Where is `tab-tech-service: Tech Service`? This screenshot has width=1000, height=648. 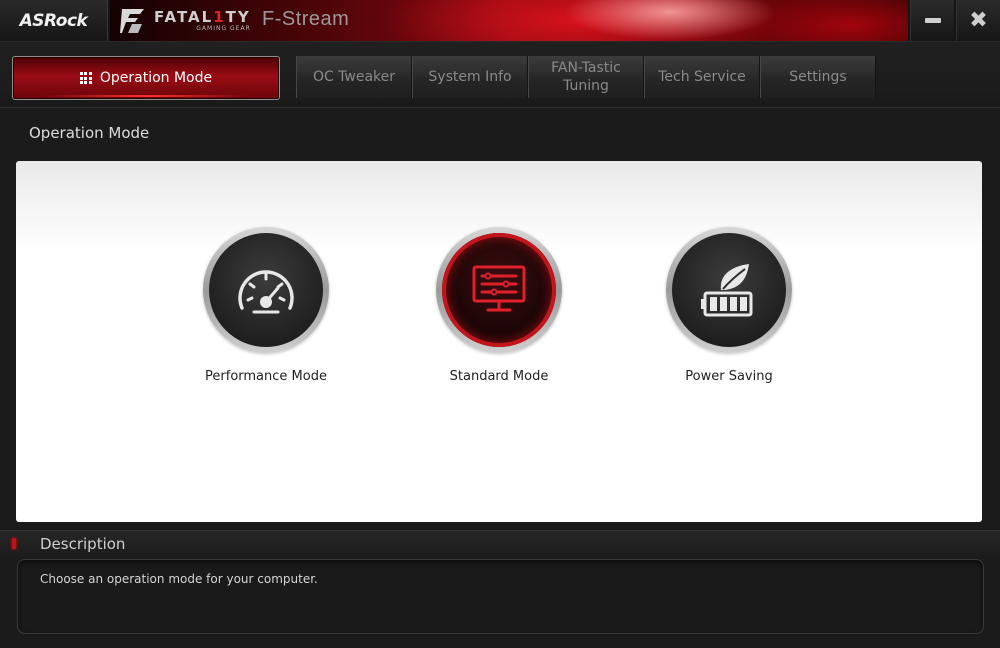 tab-tech-service: Tech Service is located at coordinates (702, 77).